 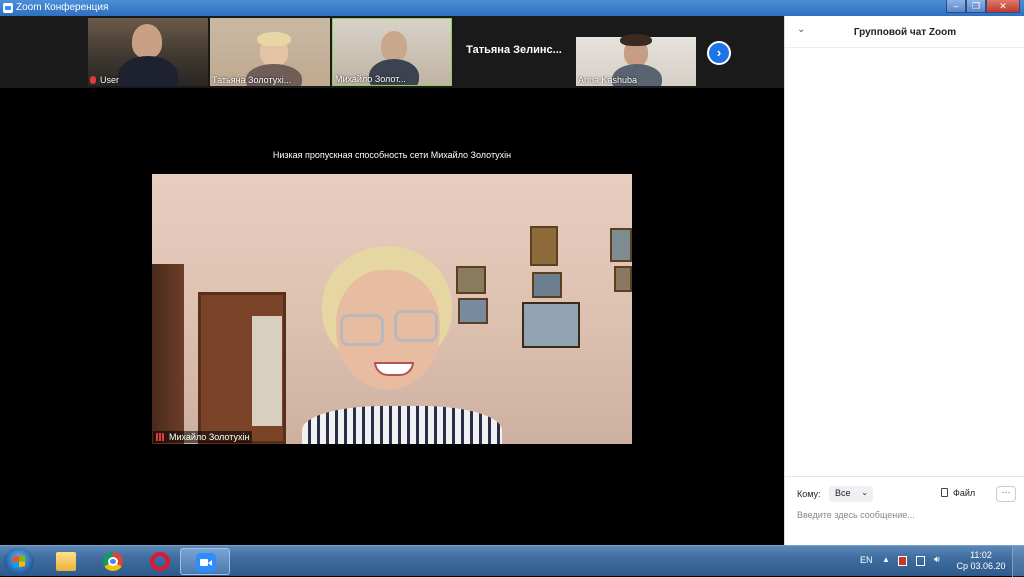 I want to click on recipient-select: Все ⌄, so click(x=851, y=494).